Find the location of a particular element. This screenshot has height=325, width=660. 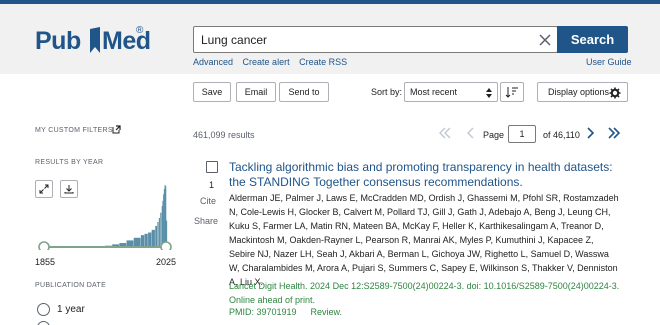

external-link-icon is located at coordinates (116, 129).